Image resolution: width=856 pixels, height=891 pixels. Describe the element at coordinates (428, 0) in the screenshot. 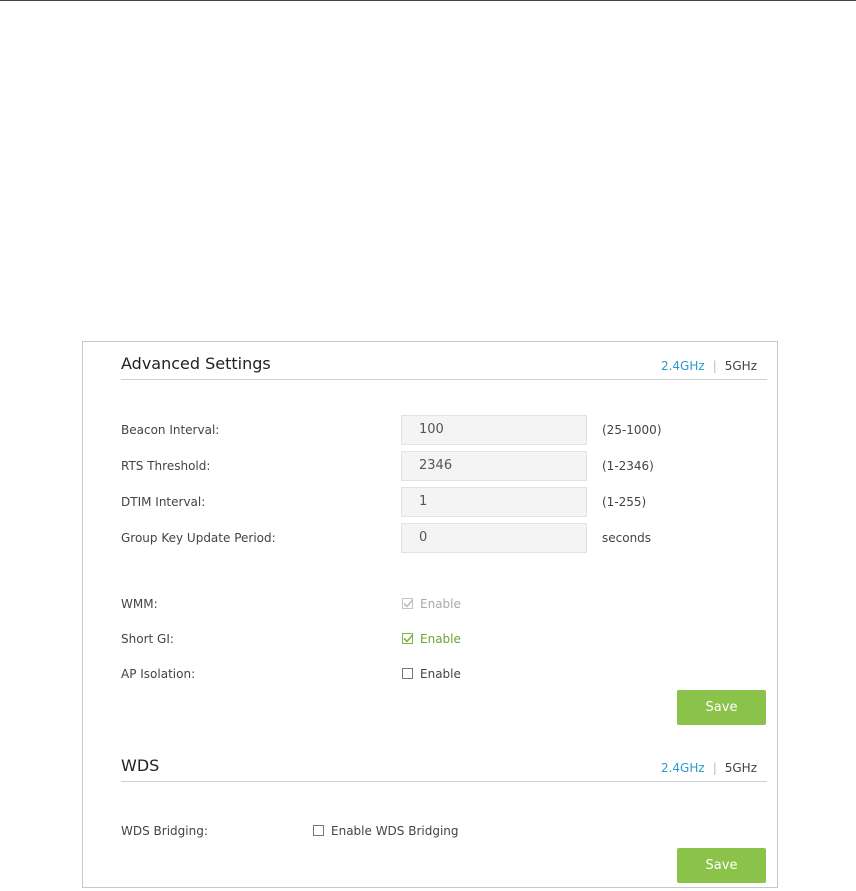

I see `top-border-line` at that location.